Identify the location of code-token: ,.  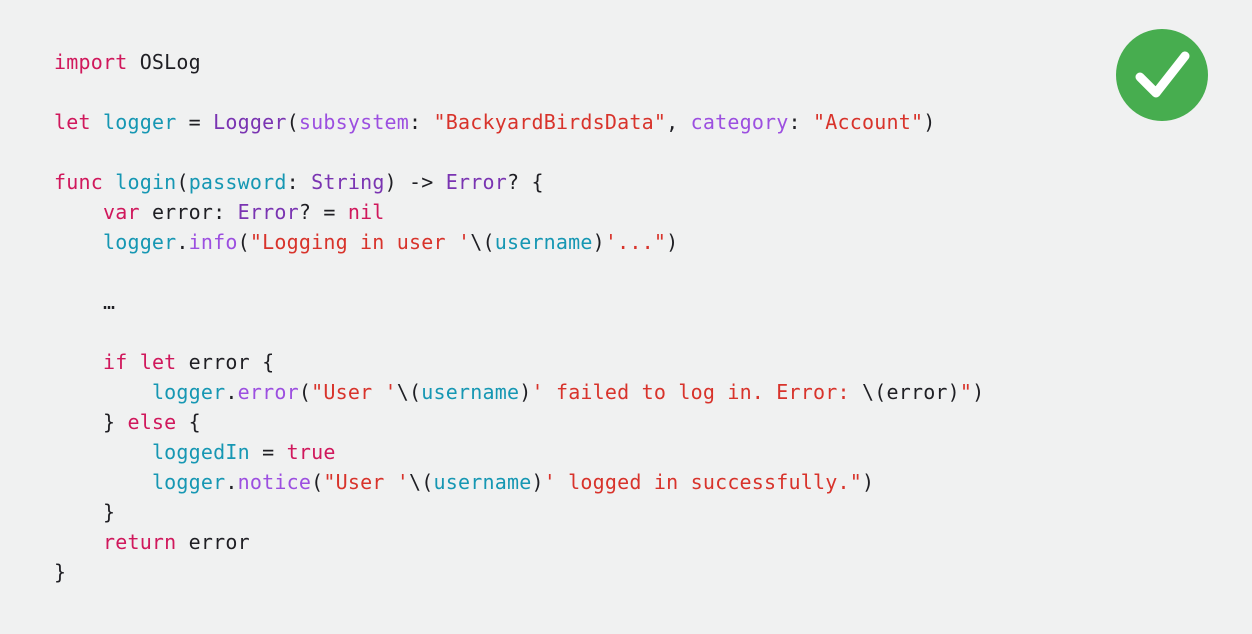
(678, 122).